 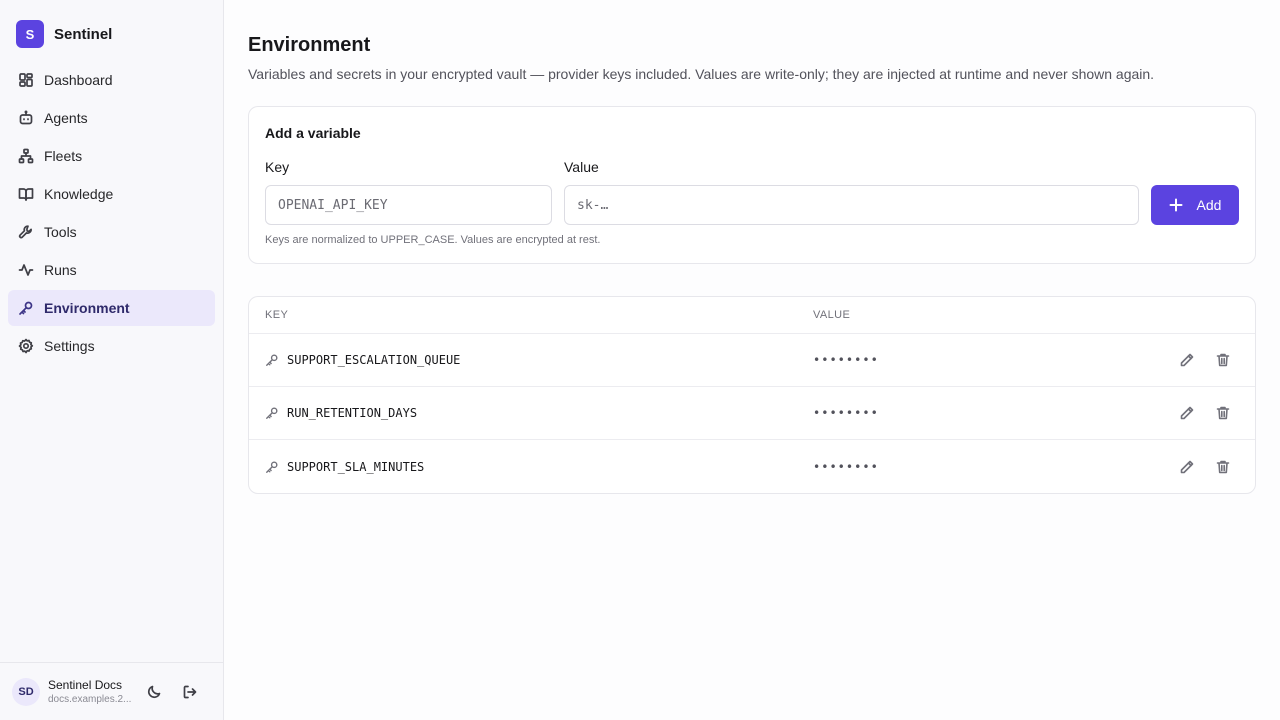 I want to click on add-variable-form: Key Value Add, so click(x=752, y=192).